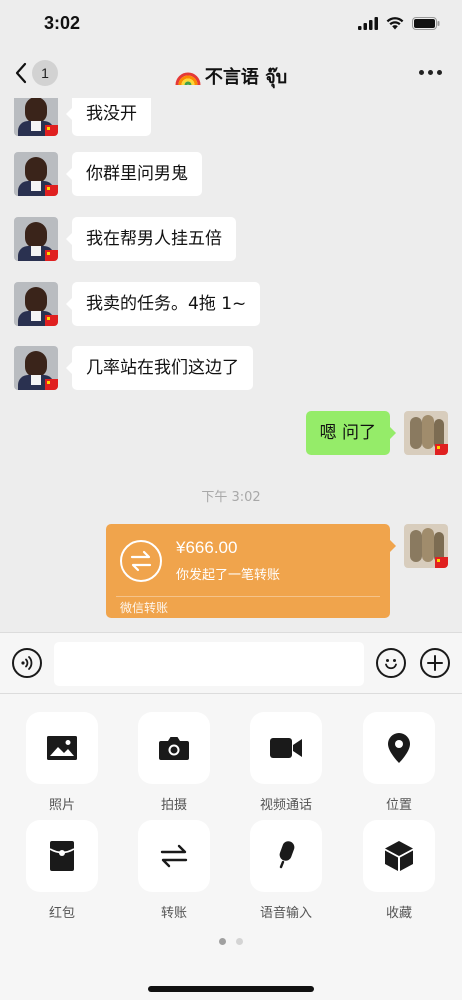 The width and height of the screenshot is (462, 1000). I want to click on tile-video-call: 视频通话, so click(286, 762).